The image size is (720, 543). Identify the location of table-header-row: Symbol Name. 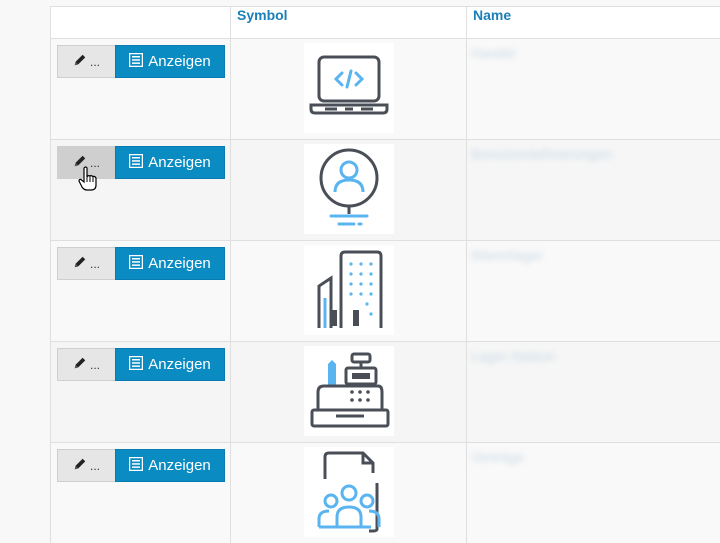
(385, 22).